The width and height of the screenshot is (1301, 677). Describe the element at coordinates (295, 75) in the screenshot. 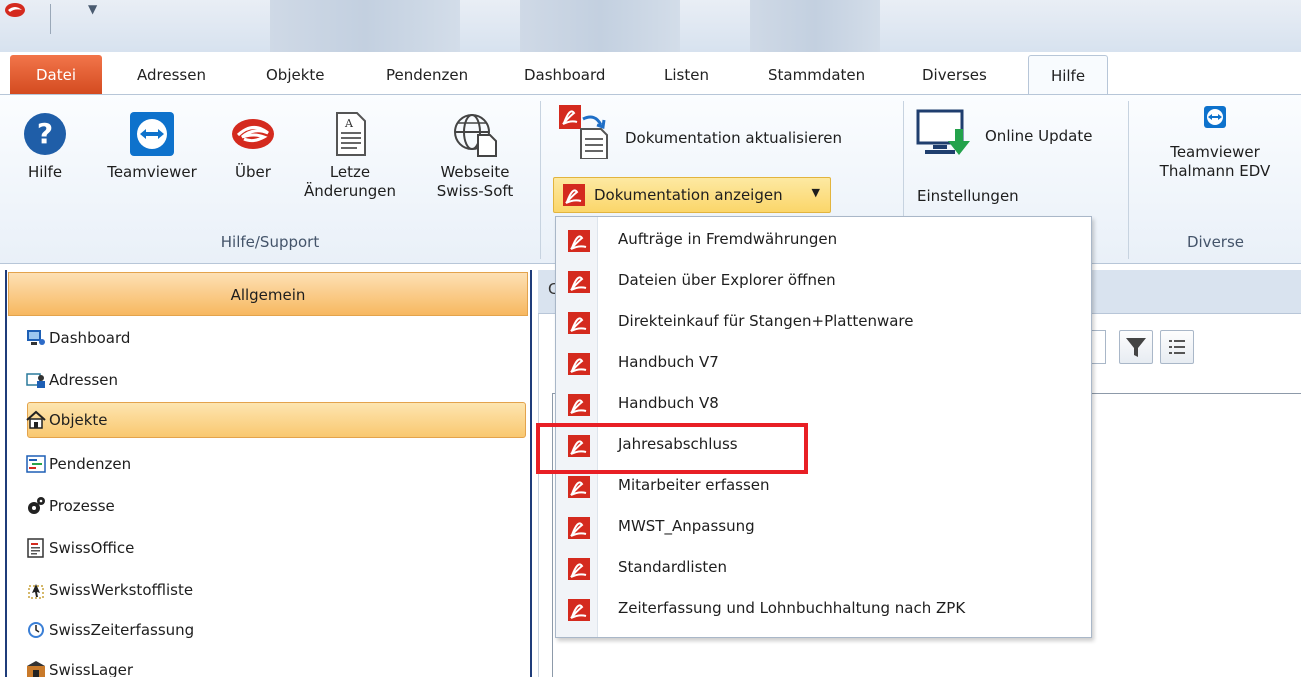

I see `tab-objekte: Objekte` at that location.